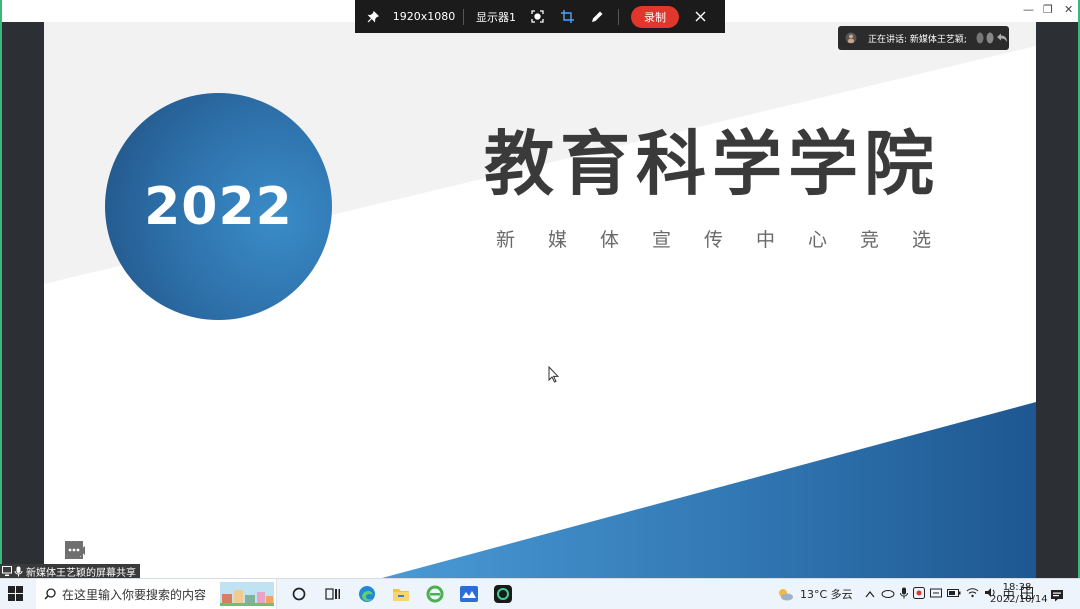 This screenshot has width=1080, height=609. What do you see at coordinates (888, 594) in the screenshot?
I see `onedrive-cloud-icon` at bounding box center [888, 594].